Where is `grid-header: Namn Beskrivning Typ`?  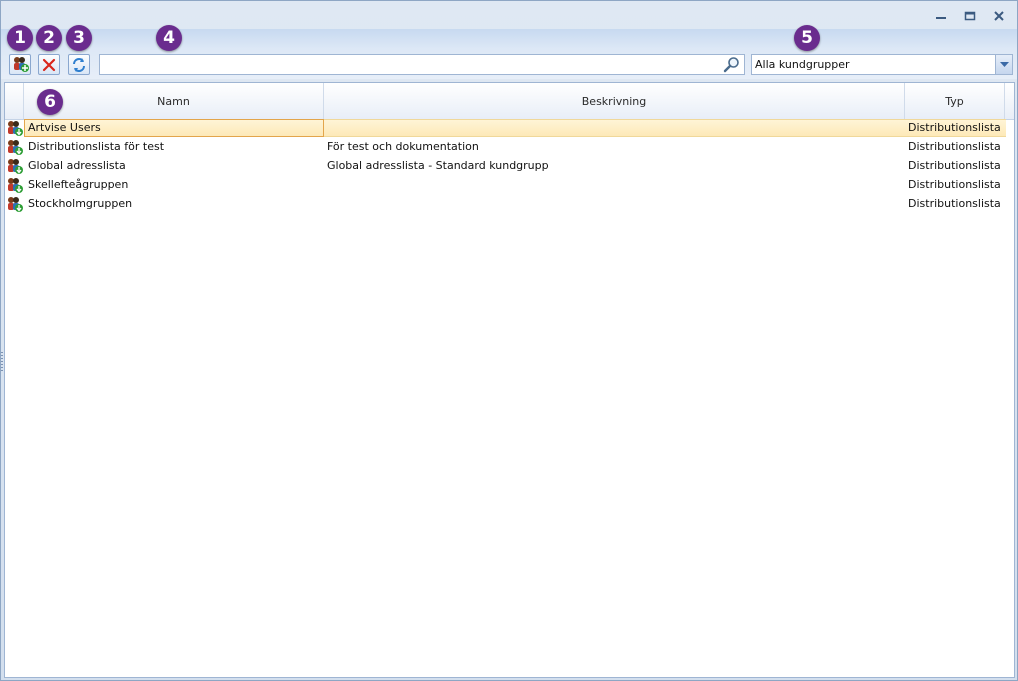 grid-header: Namn Beskrivning Typ is located at coordinates (509, 101).